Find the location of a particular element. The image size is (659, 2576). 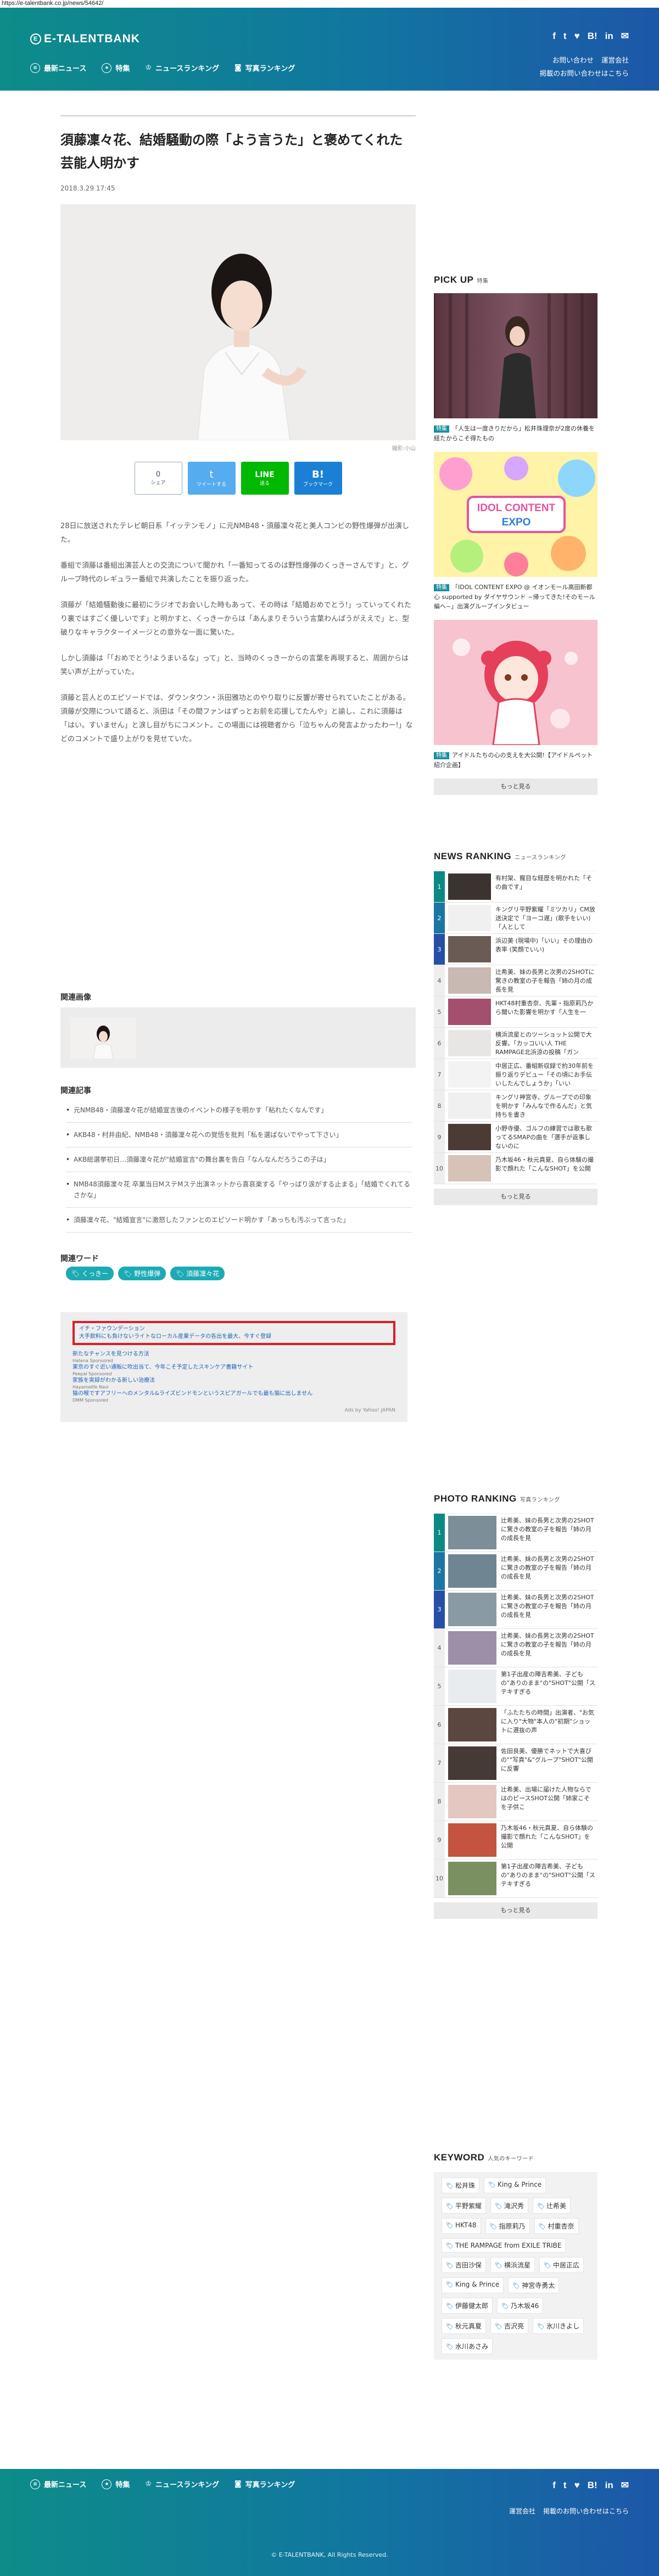

contact-link: お問い合わせ is located at coordinates (573, 60).